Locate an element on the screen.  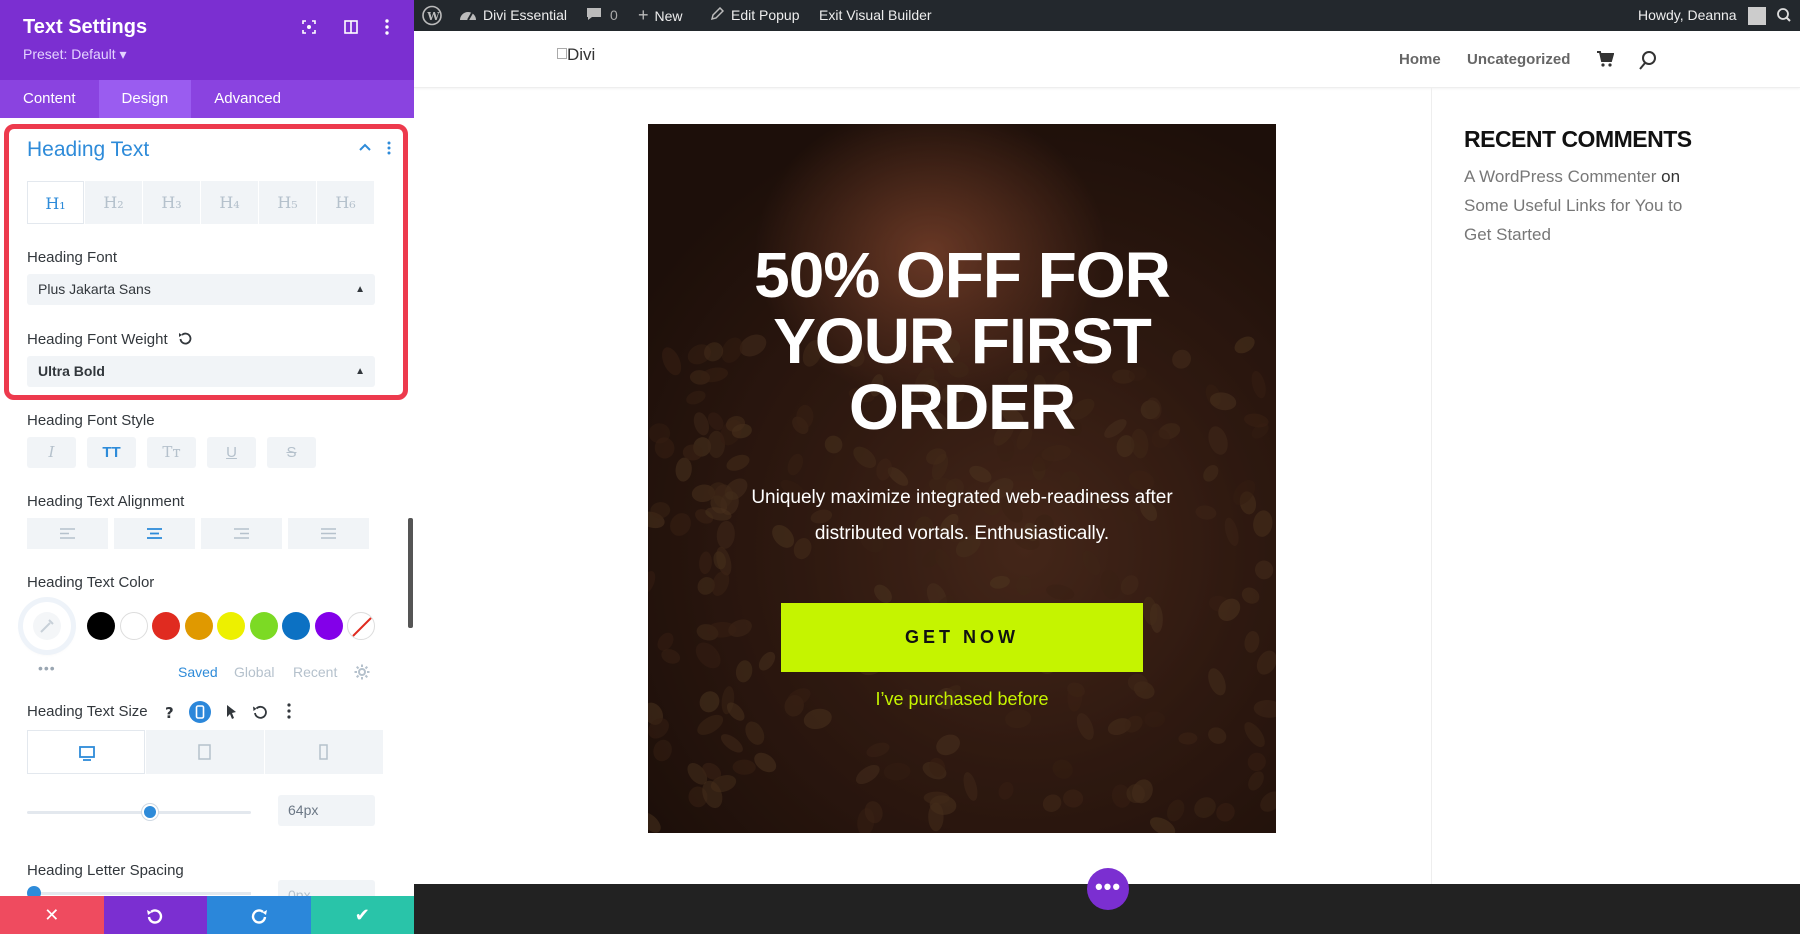
help-icon: ? is located at coordinates (170, 714).